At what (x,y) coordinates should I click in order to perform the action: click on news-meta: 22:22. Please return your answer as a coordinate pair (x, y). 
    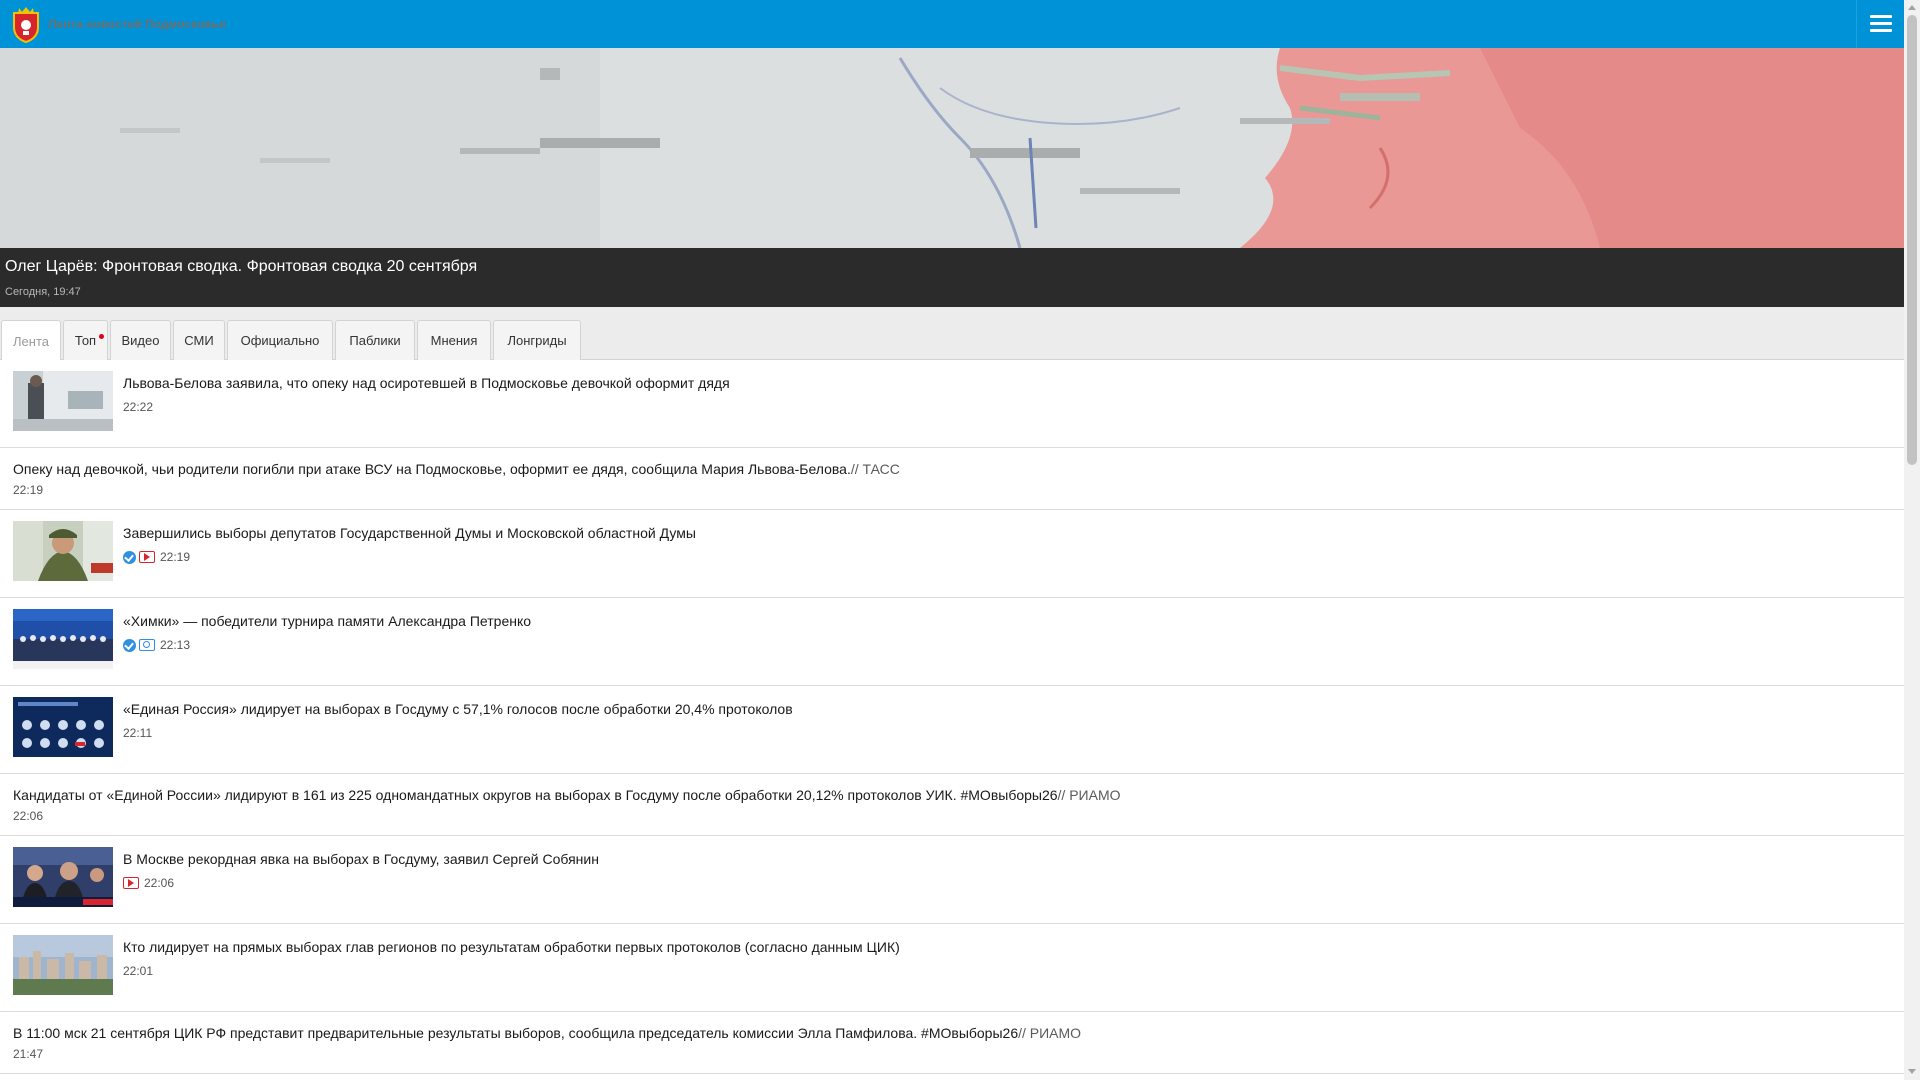
    Looking at the image, I should click on (138, 407).